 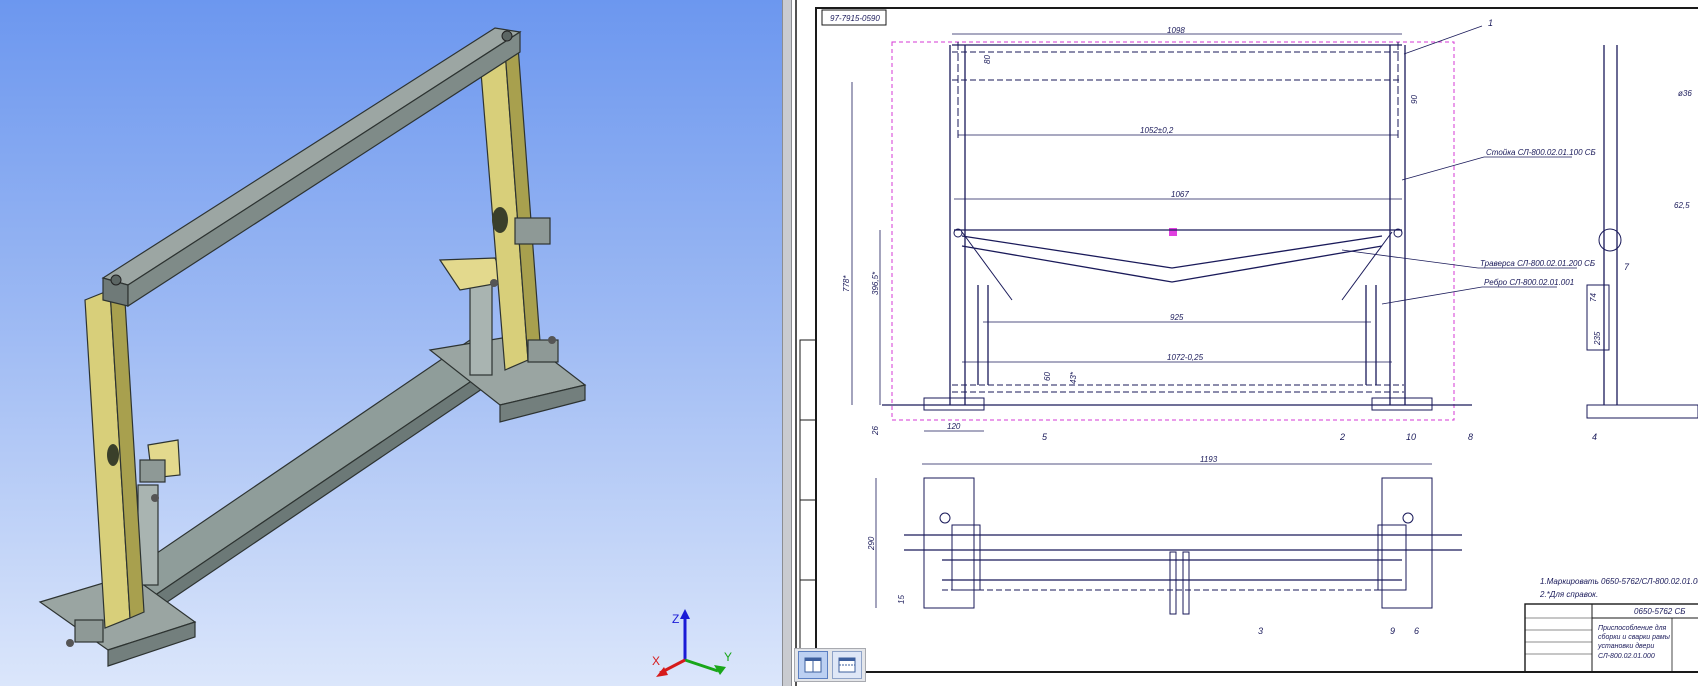 I want to click on split-vertical-icon, so click(x=813, y=665).